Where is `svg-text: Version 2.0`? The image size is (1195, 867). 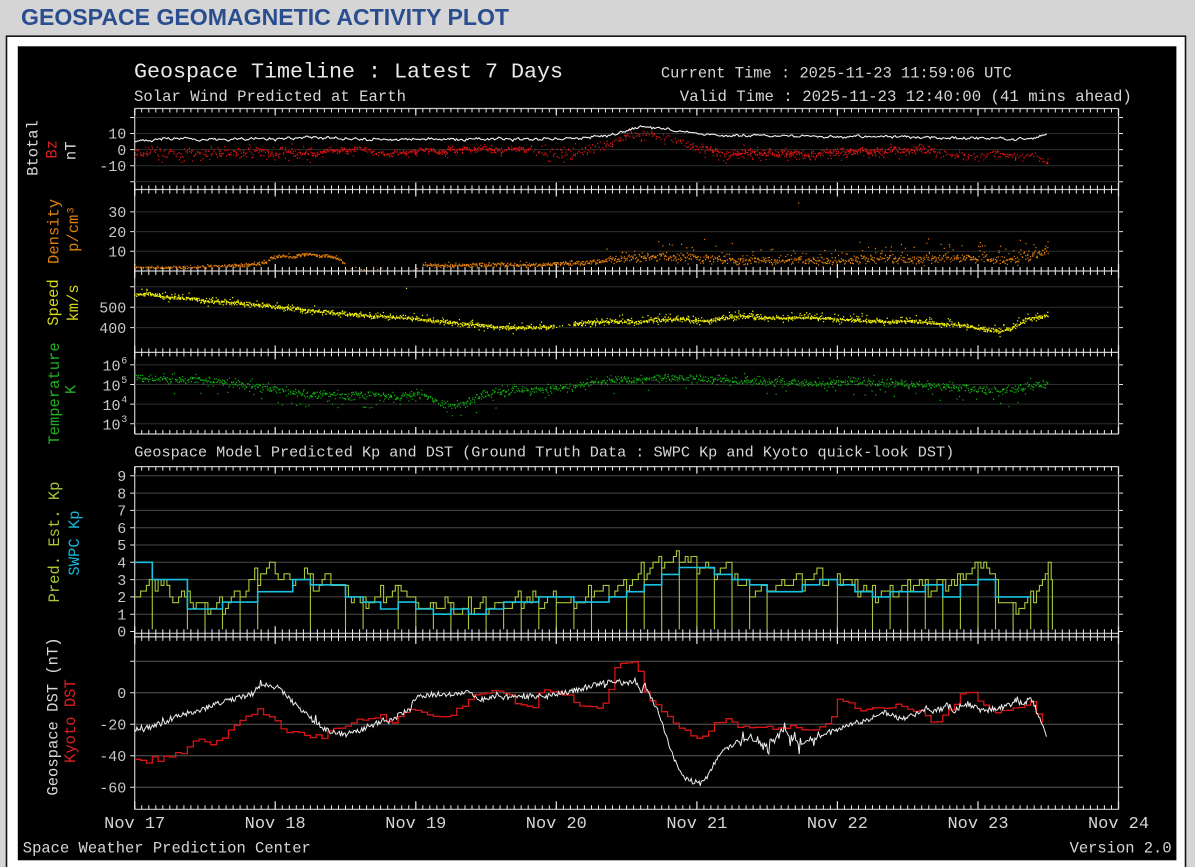
svg-text: Version 2.0 is located at coordinates (1121, 849).